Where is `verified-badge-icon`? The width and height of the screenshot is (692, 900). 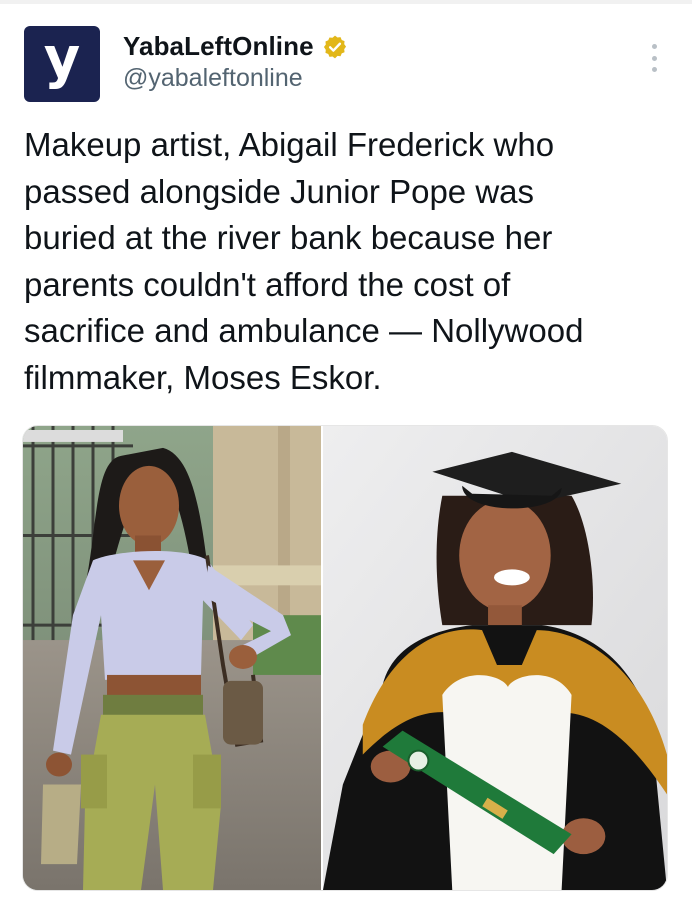
verified-badge-icon is located at coordinates (334, 46).